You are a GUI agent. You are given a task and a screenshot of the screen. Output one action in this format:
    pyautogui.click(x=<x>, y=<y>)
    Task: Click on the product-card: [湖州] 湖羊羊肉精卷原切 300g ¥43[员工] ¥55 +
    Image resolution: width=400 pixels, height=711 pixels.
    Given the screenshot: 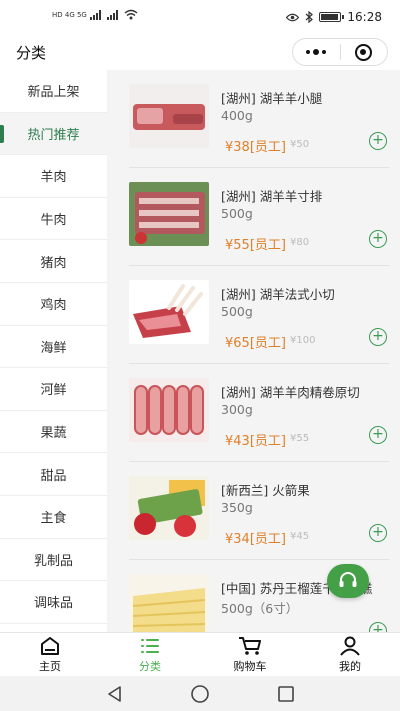 What is the action you would take?
    pyautogui.click(x=259, y=413)
    